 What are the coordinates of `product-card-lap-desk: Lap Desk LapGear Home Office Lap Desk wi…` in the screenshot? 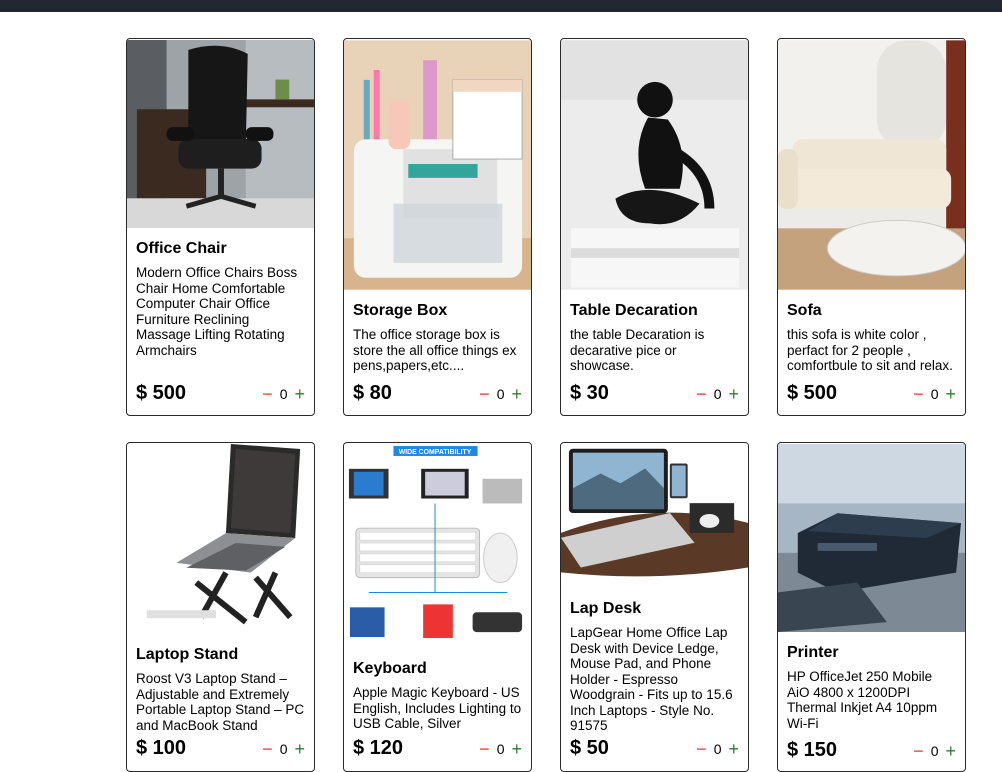 It's located at (654, 607).